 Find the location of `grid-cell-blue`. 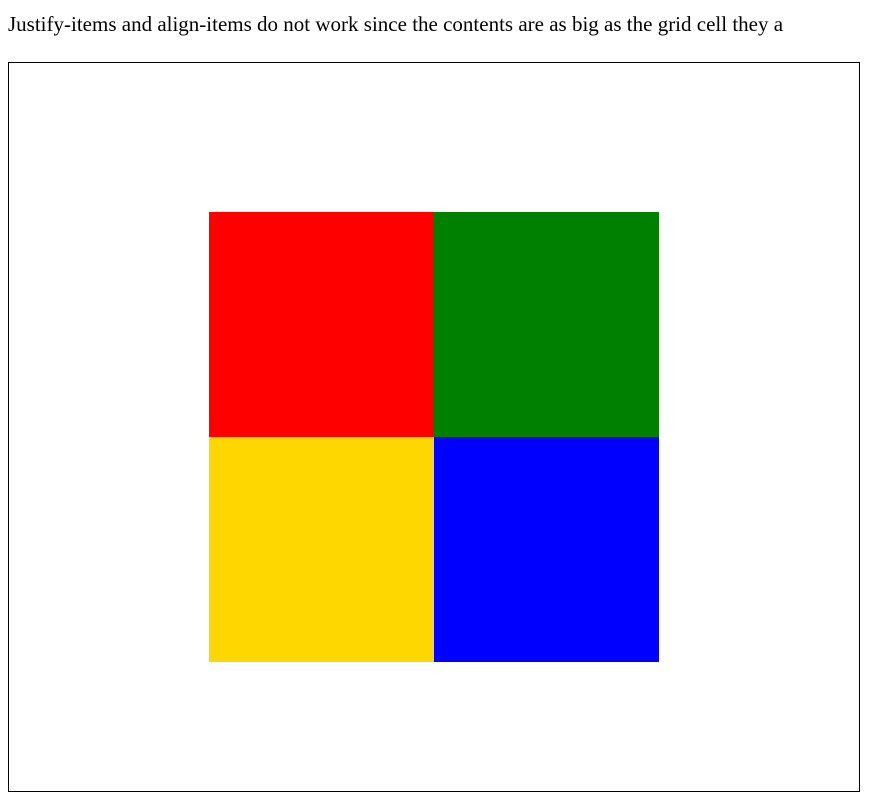

grid-cell-blue is located at coordinates (546, 549).